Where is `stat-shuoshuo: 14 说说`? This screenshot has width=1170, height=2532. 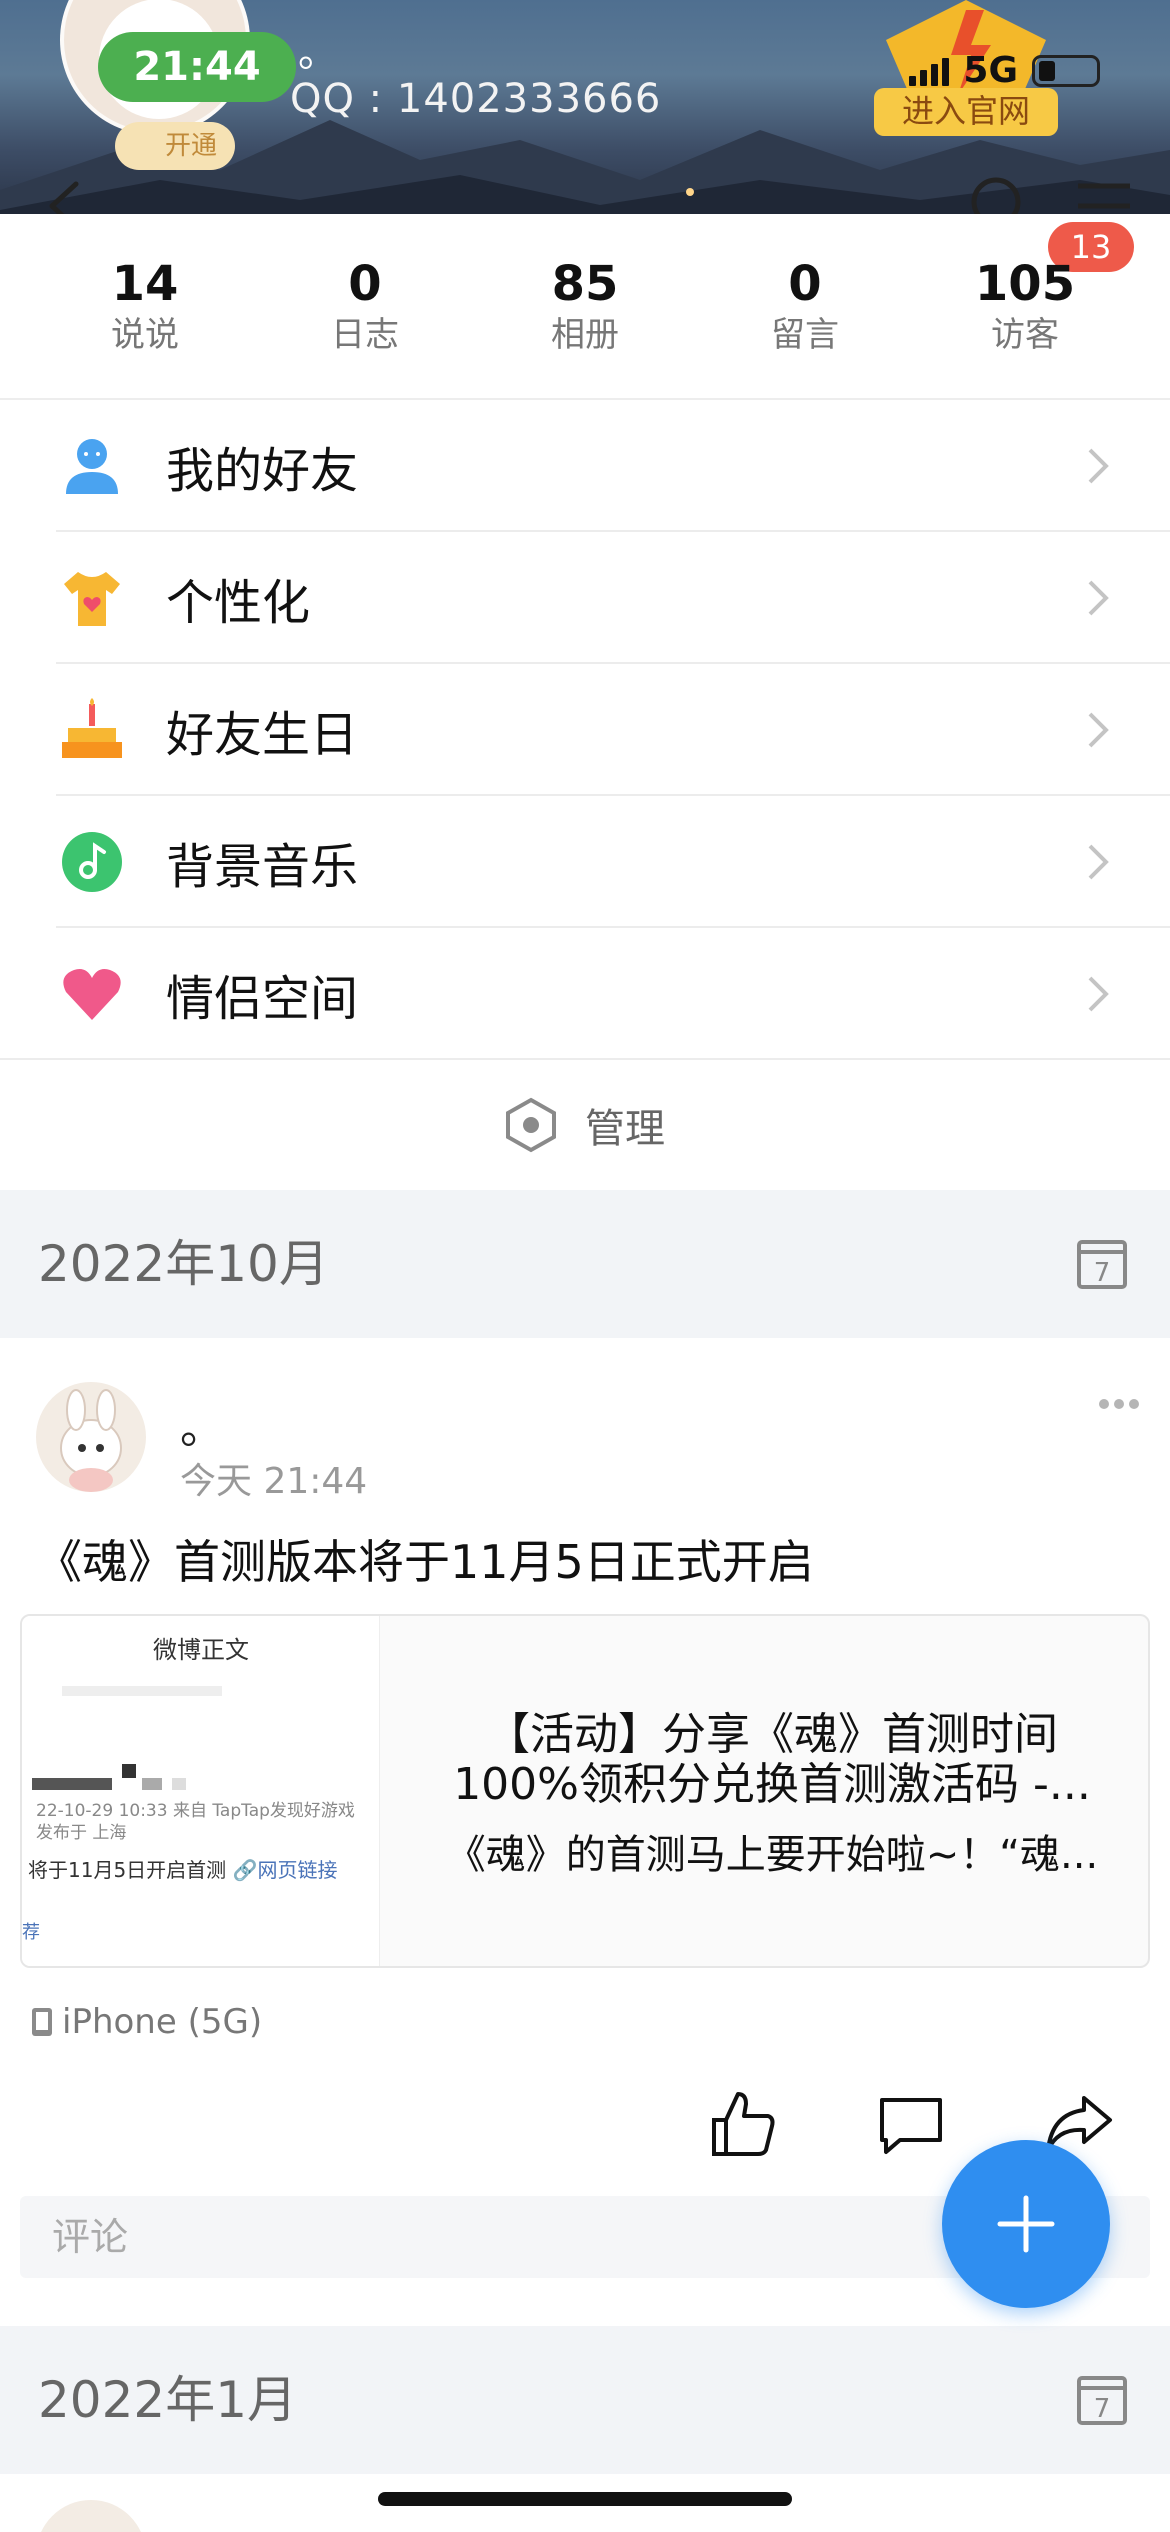 stat-shuoshuo: 14 说说 is located at coordinates (145, 306).